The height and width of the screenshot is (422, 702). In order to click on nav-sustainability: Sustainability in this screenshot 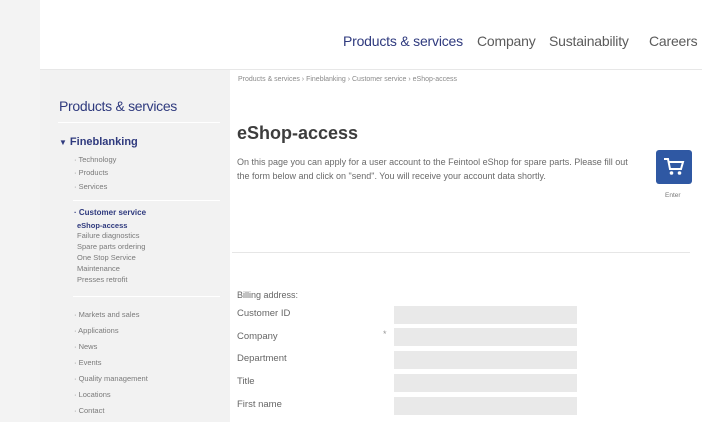, I will do `click(589, 41)`.